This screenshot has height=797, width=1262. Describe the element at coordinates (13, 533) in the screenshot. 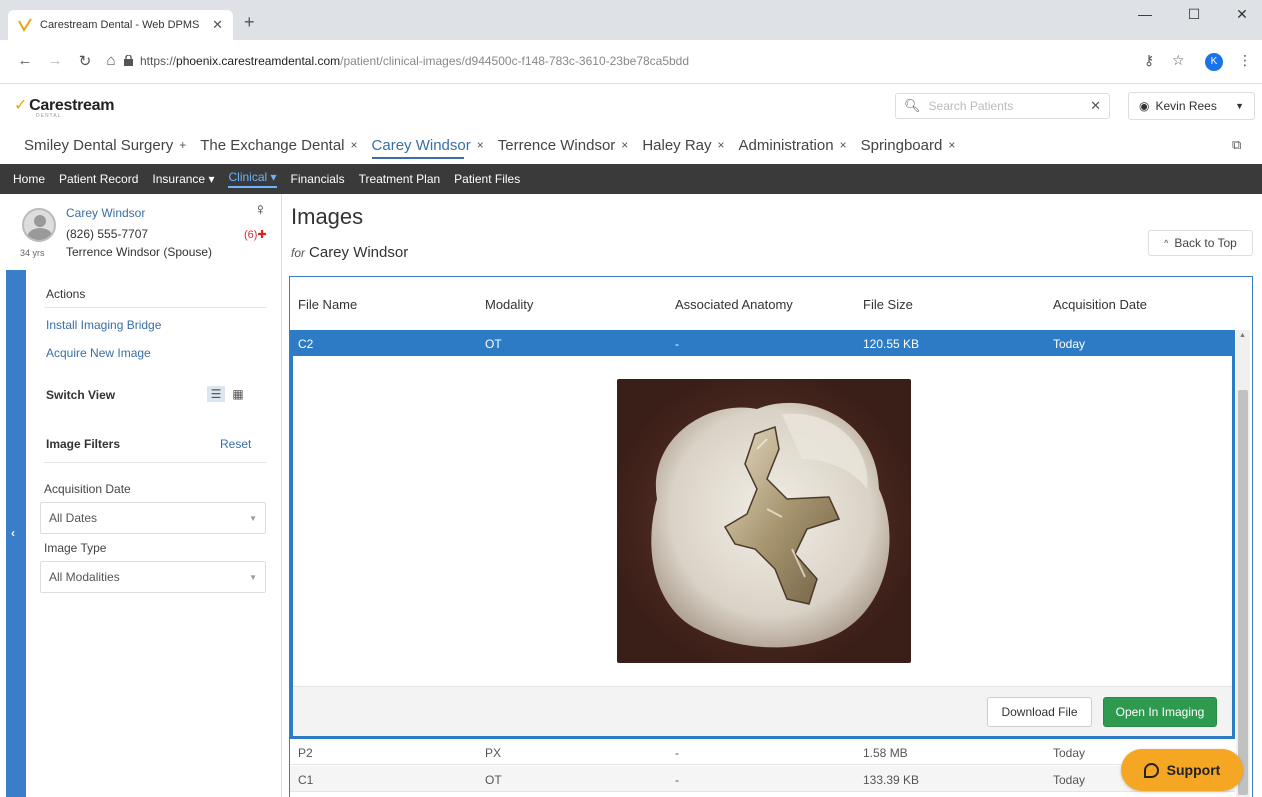

I see `chevron-left-icon: ‹` at that location.